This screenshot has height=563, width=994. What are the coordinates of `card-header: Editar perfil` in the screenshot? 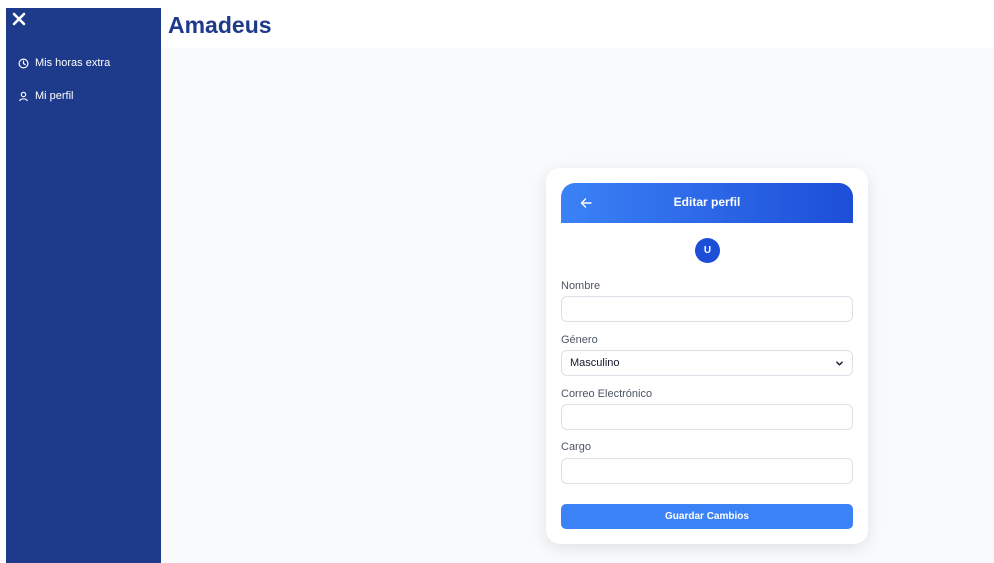 It's located at (707, 203).